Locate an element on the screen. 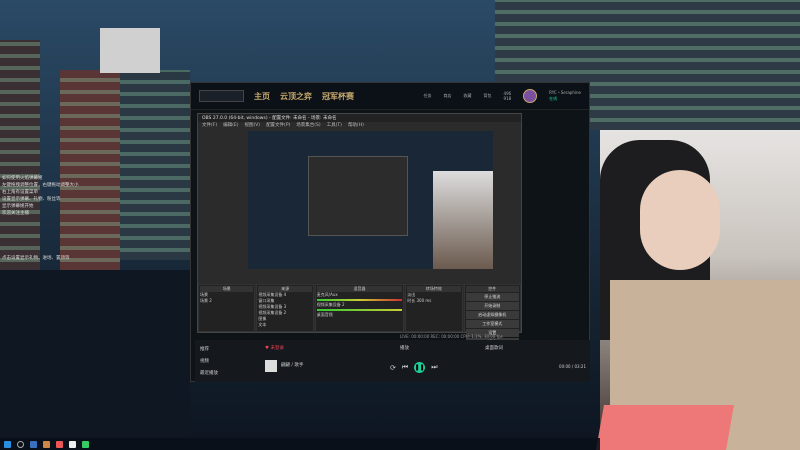  missions-button: 任务 is located at coordinates (428, 96).